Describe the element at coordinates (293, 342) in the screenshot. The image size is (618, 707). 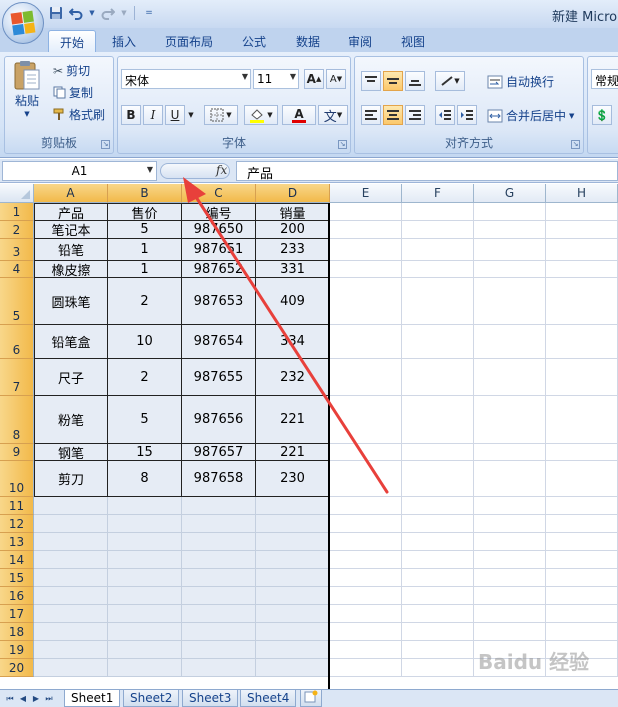
I see `cell-d6: 334` at that location.